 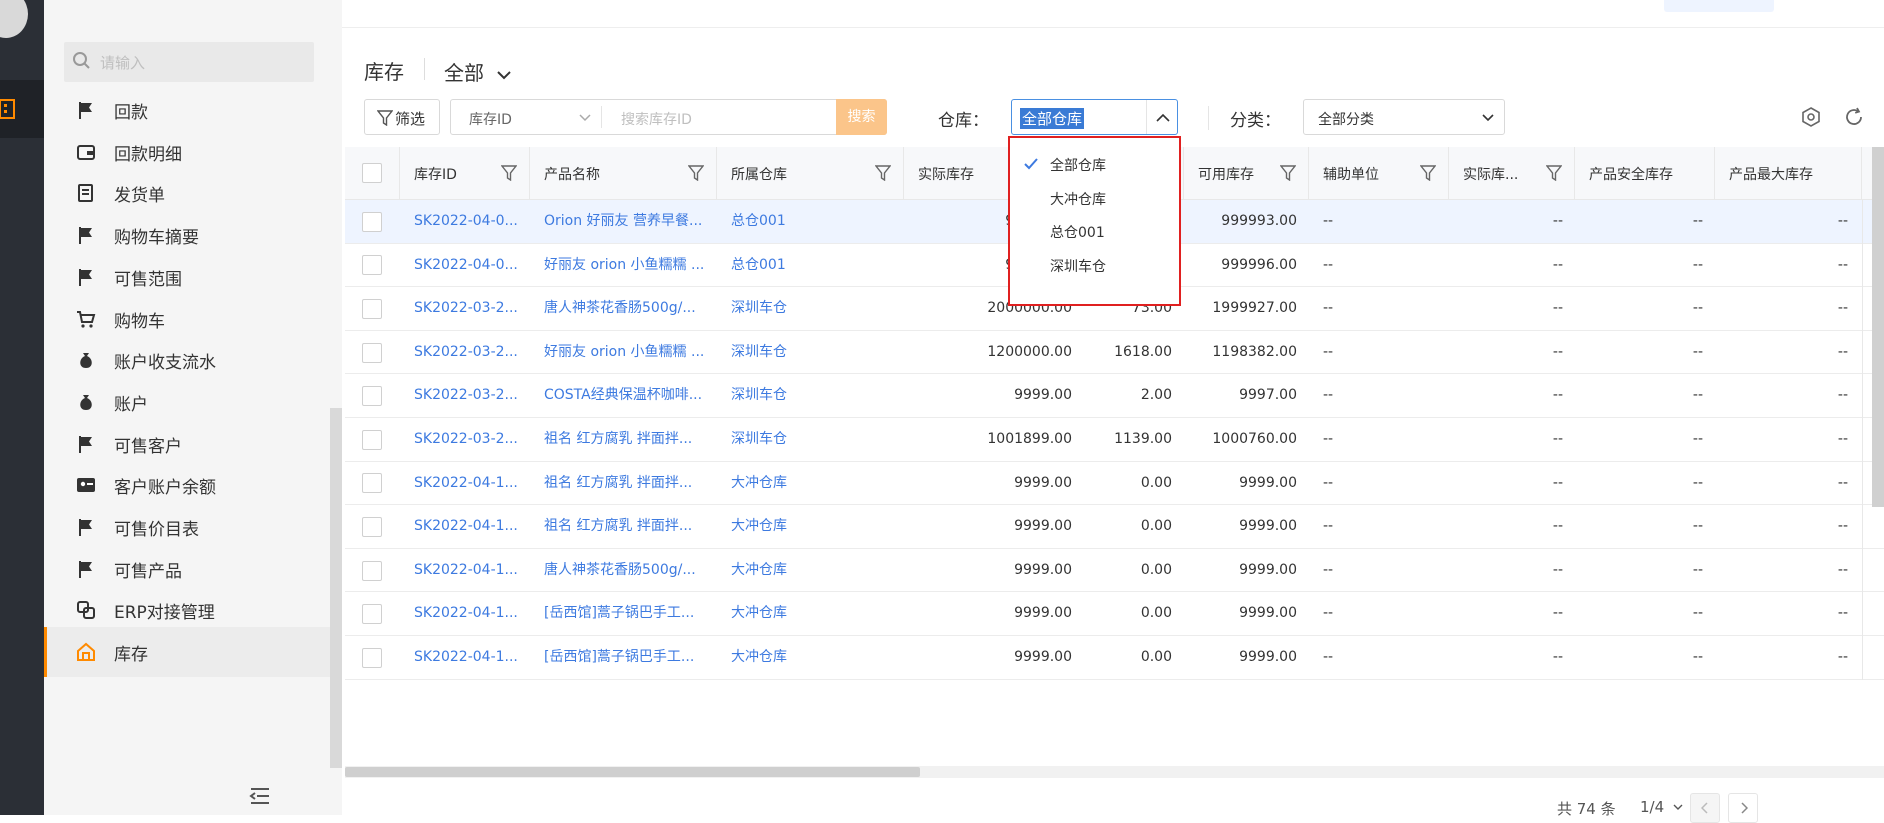 I want to click on search-input: 搜索库存ID, so click(x=656, y=119).